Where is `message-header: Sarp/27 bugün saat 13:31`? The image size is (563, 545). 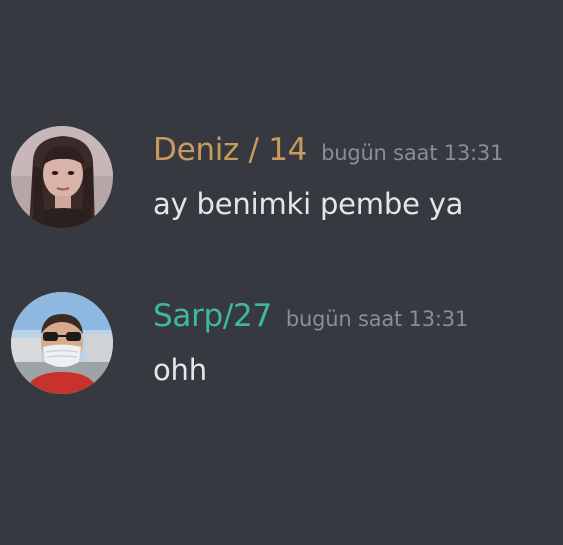
message-header: Sarp/27 bugün saat 13:31 is located at coordinates (310, 316).